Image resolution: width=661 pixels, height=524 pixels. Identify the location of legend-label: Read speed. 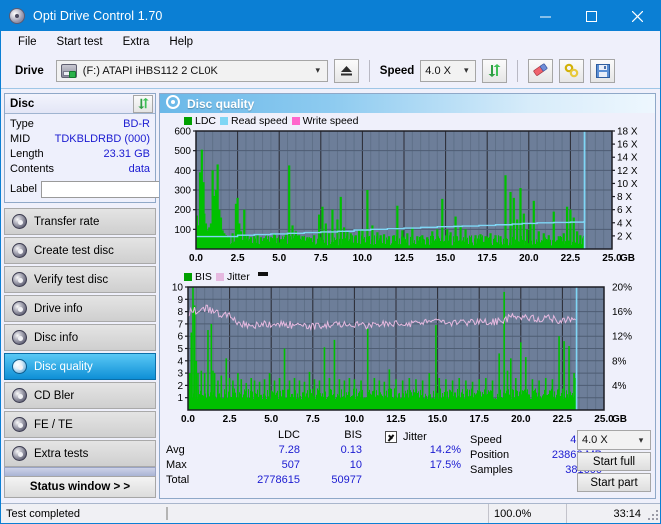
(259, 120).